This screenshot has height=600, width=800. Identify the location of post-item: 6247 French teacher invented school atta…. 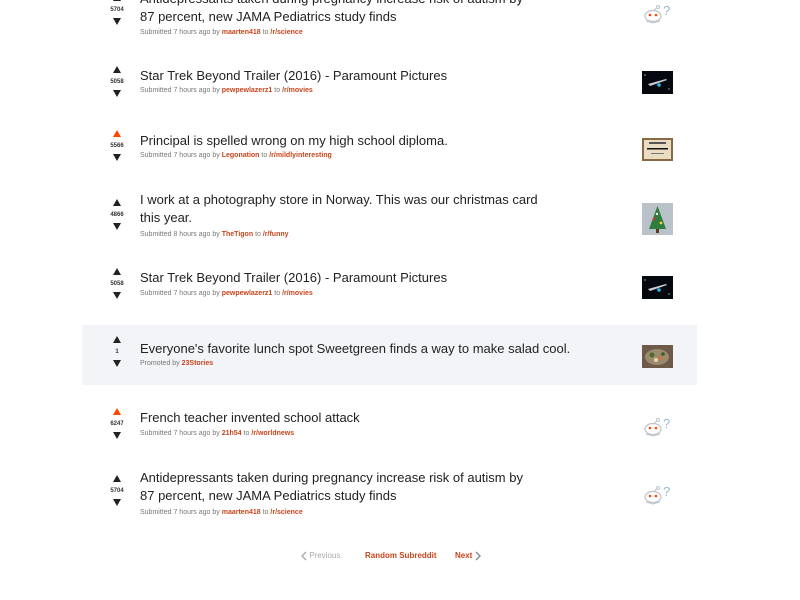
(389, 423).